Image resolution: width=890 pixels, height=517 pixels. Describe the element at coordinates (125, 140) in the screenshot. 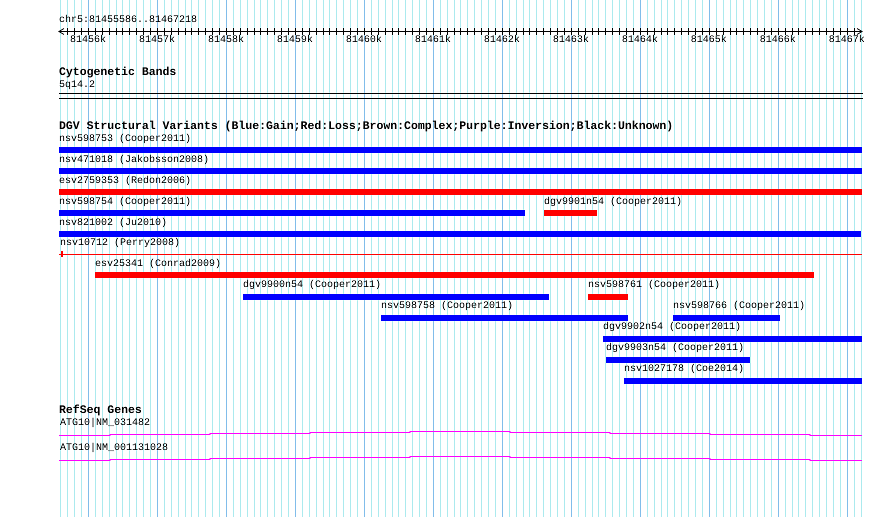

I see `variant-label: nsv598753 (Cooper2011)` at that location.